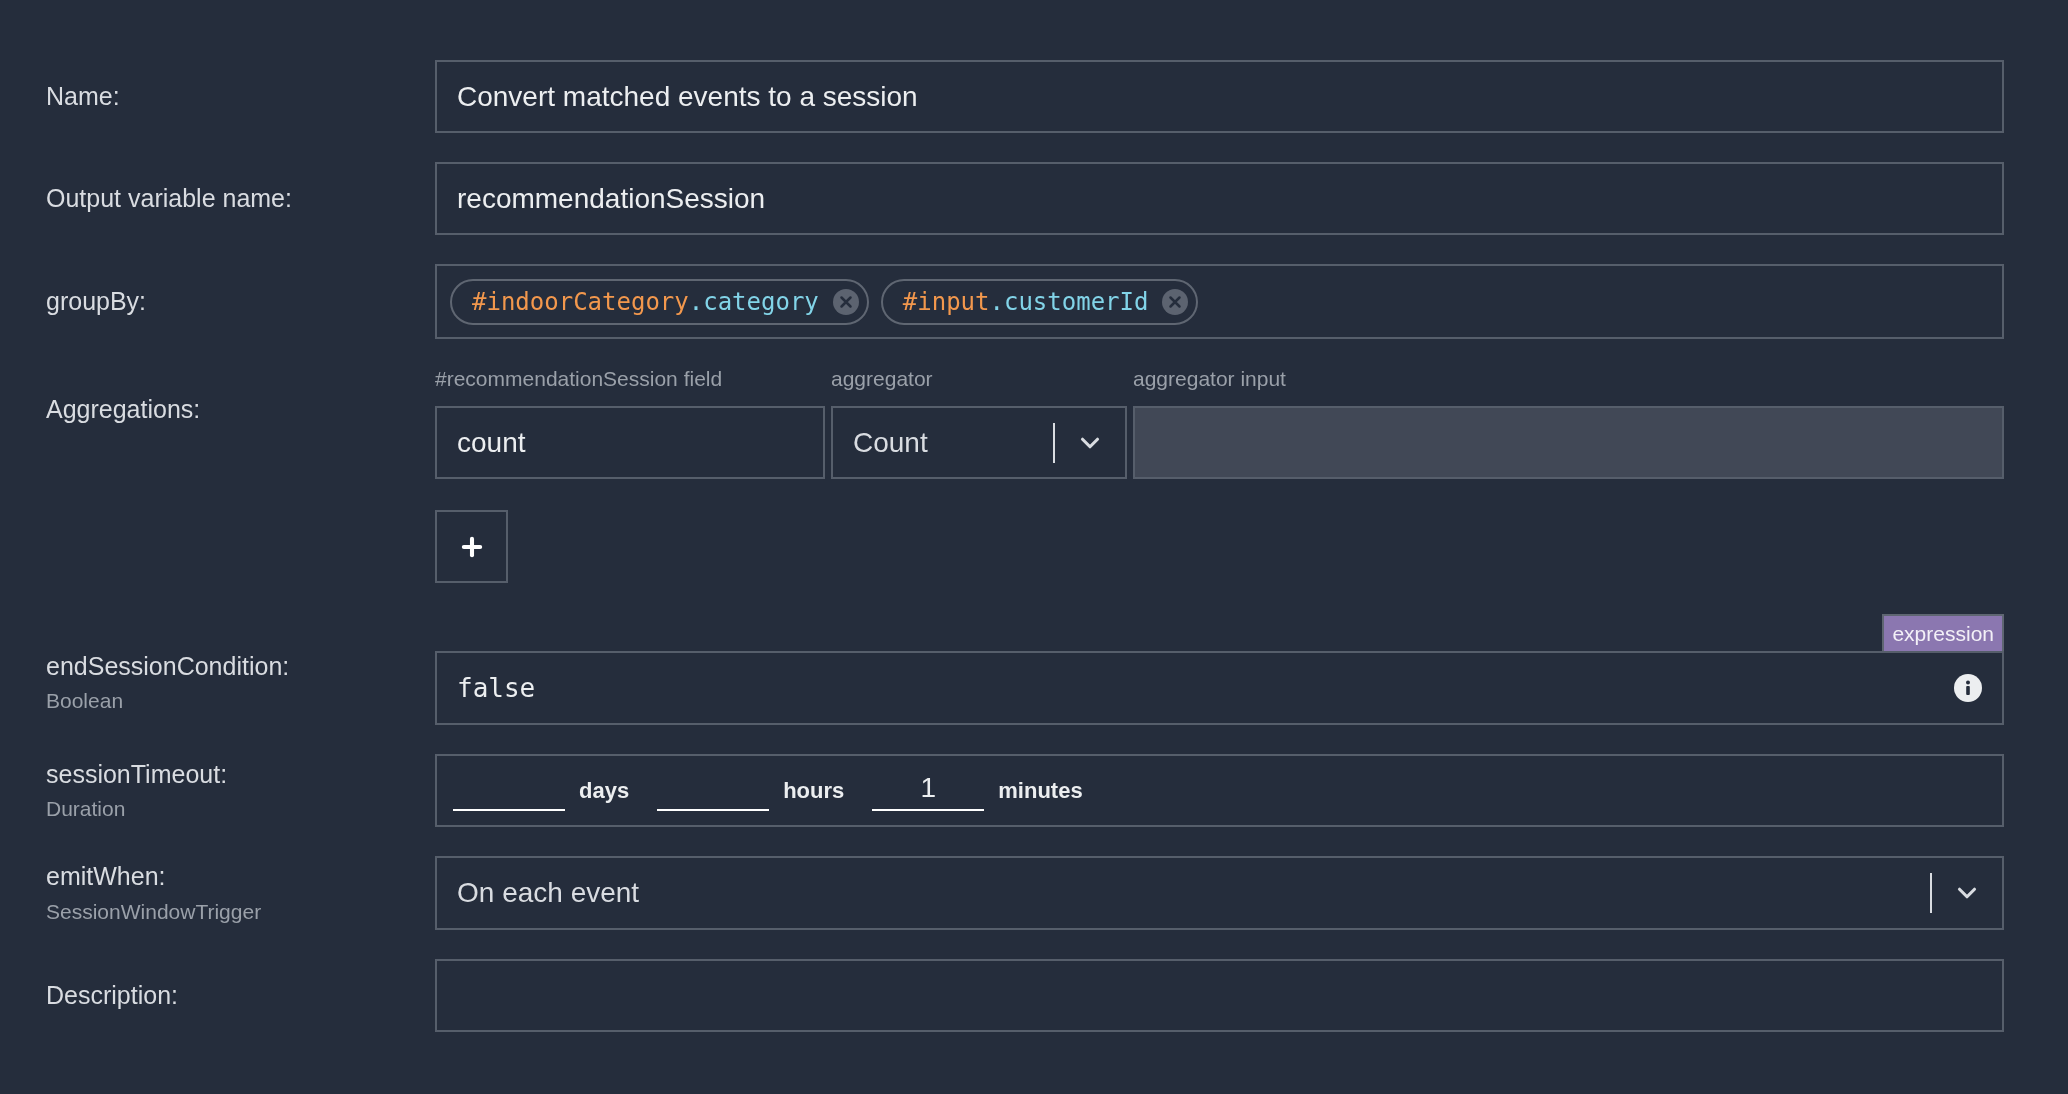 This screenshot has width=2068, height=1094. Describe the element at coordinates (137, 774) in the screenshot. I see `field-label: sessionTimeout:` at that location.